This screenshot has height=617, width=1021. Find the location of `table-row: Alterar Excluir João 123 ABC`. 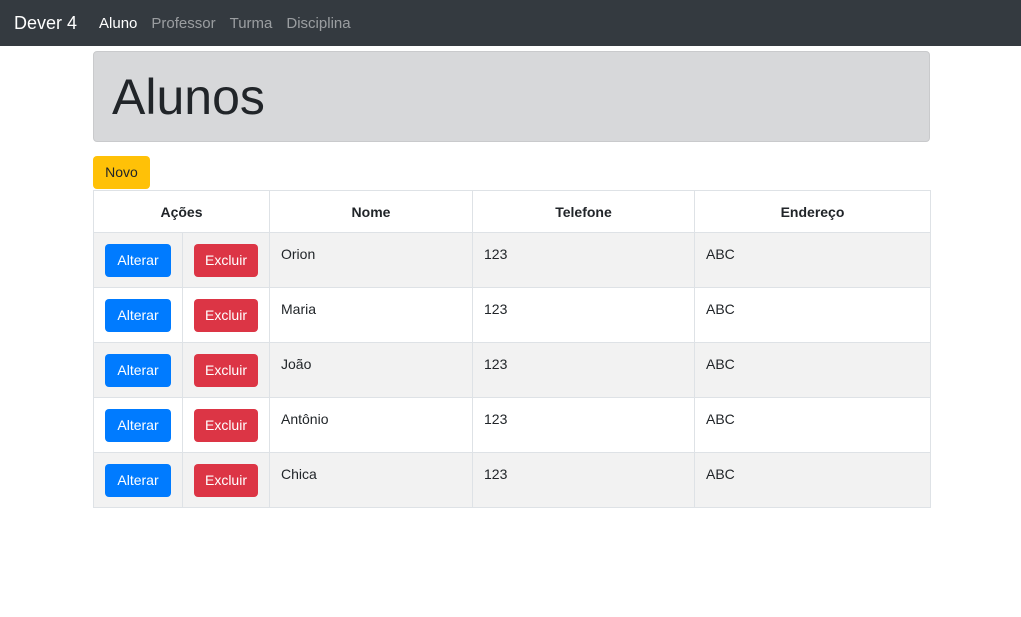

table-row: Alterar Excluir João 123 ABC is located at coordinates (512, 370).